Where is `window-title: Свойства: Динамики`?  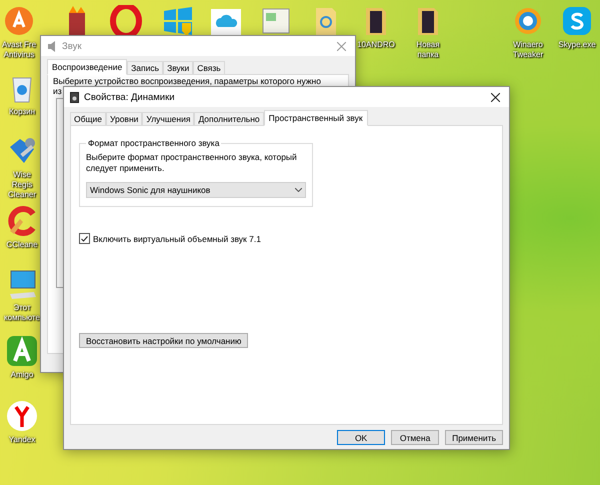 window-title: Свойства: Динамики is located at coordinates (130, 97).